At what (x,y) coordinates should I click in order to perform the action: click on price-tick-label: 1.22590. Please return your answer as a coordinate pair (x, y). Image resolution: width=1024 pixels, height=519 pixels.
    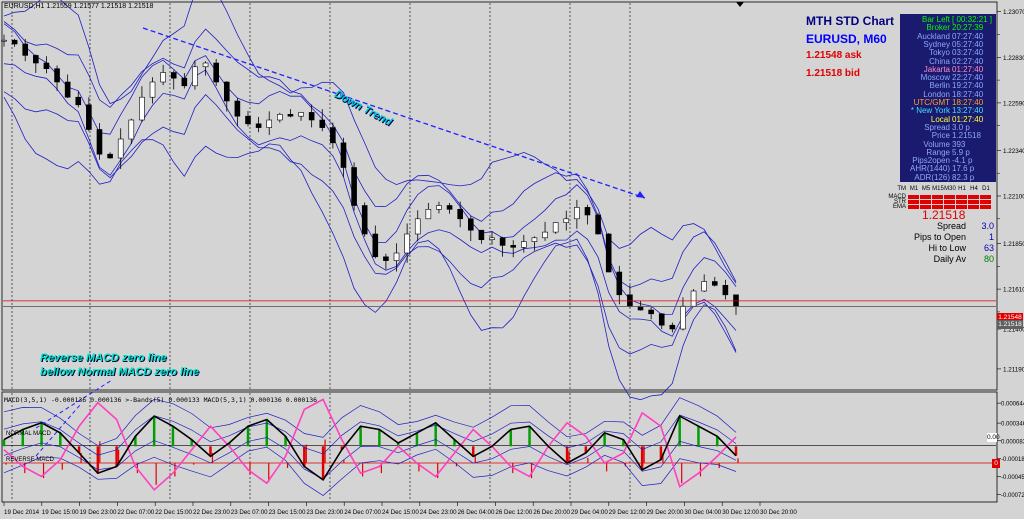
    Looking at the image, I should click on (1013, 103).